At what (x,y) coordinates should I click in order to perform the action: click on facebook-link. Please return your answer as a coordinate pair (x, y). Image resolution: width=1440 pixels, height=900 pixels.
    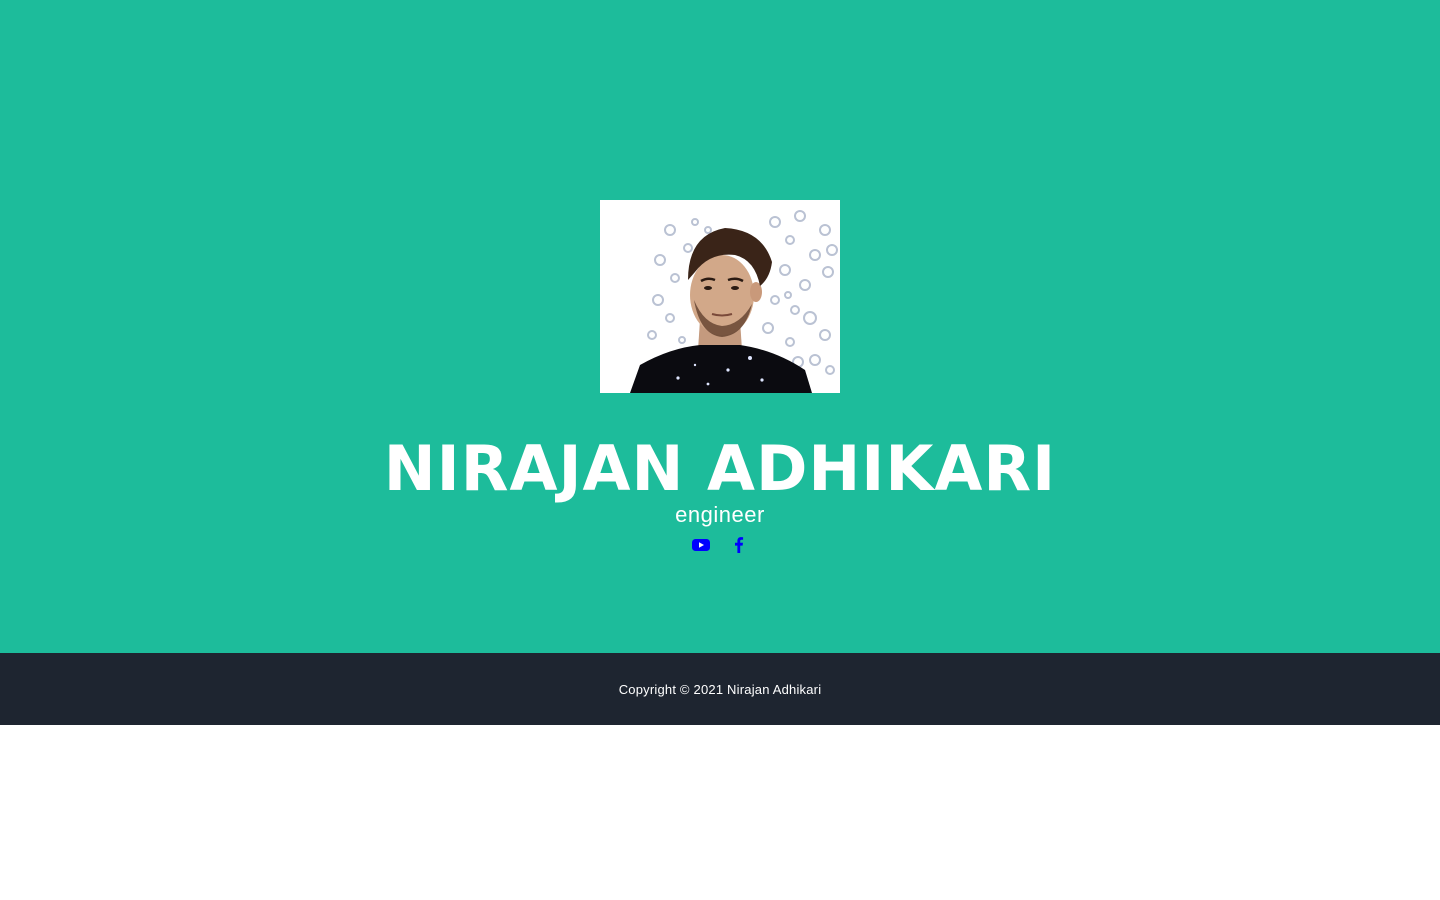
    Looking at the image, I should click on (739, 545).